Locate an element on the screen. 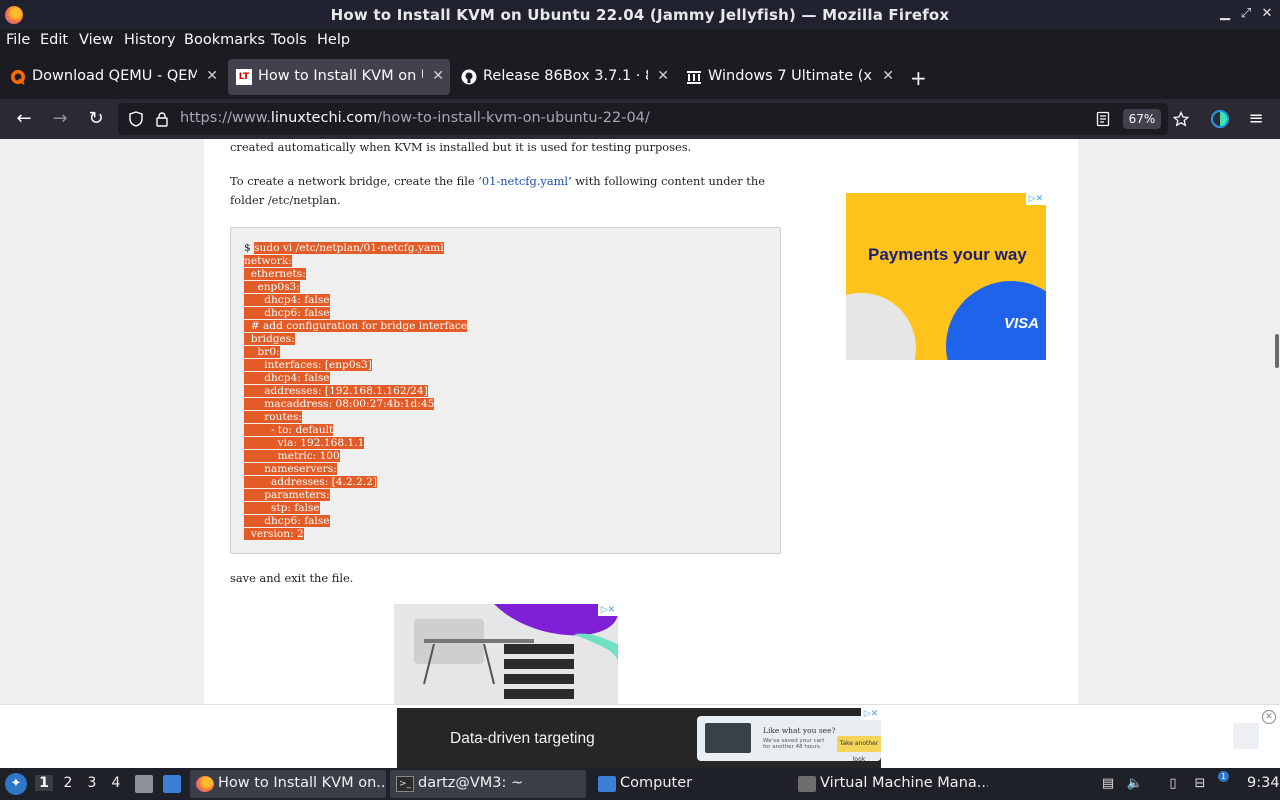 The width and height of the screenshot is (1280, 800). account-icon is located at coordinates (1220, 119).